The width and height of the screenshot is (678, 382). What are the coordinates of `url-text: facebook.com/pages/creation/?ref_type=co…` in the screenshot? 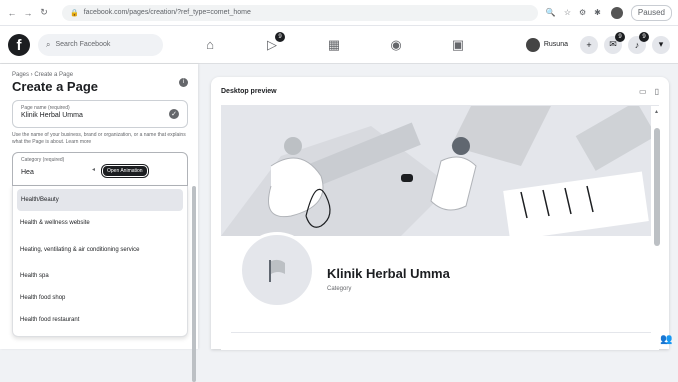 It's located at (167, 12).